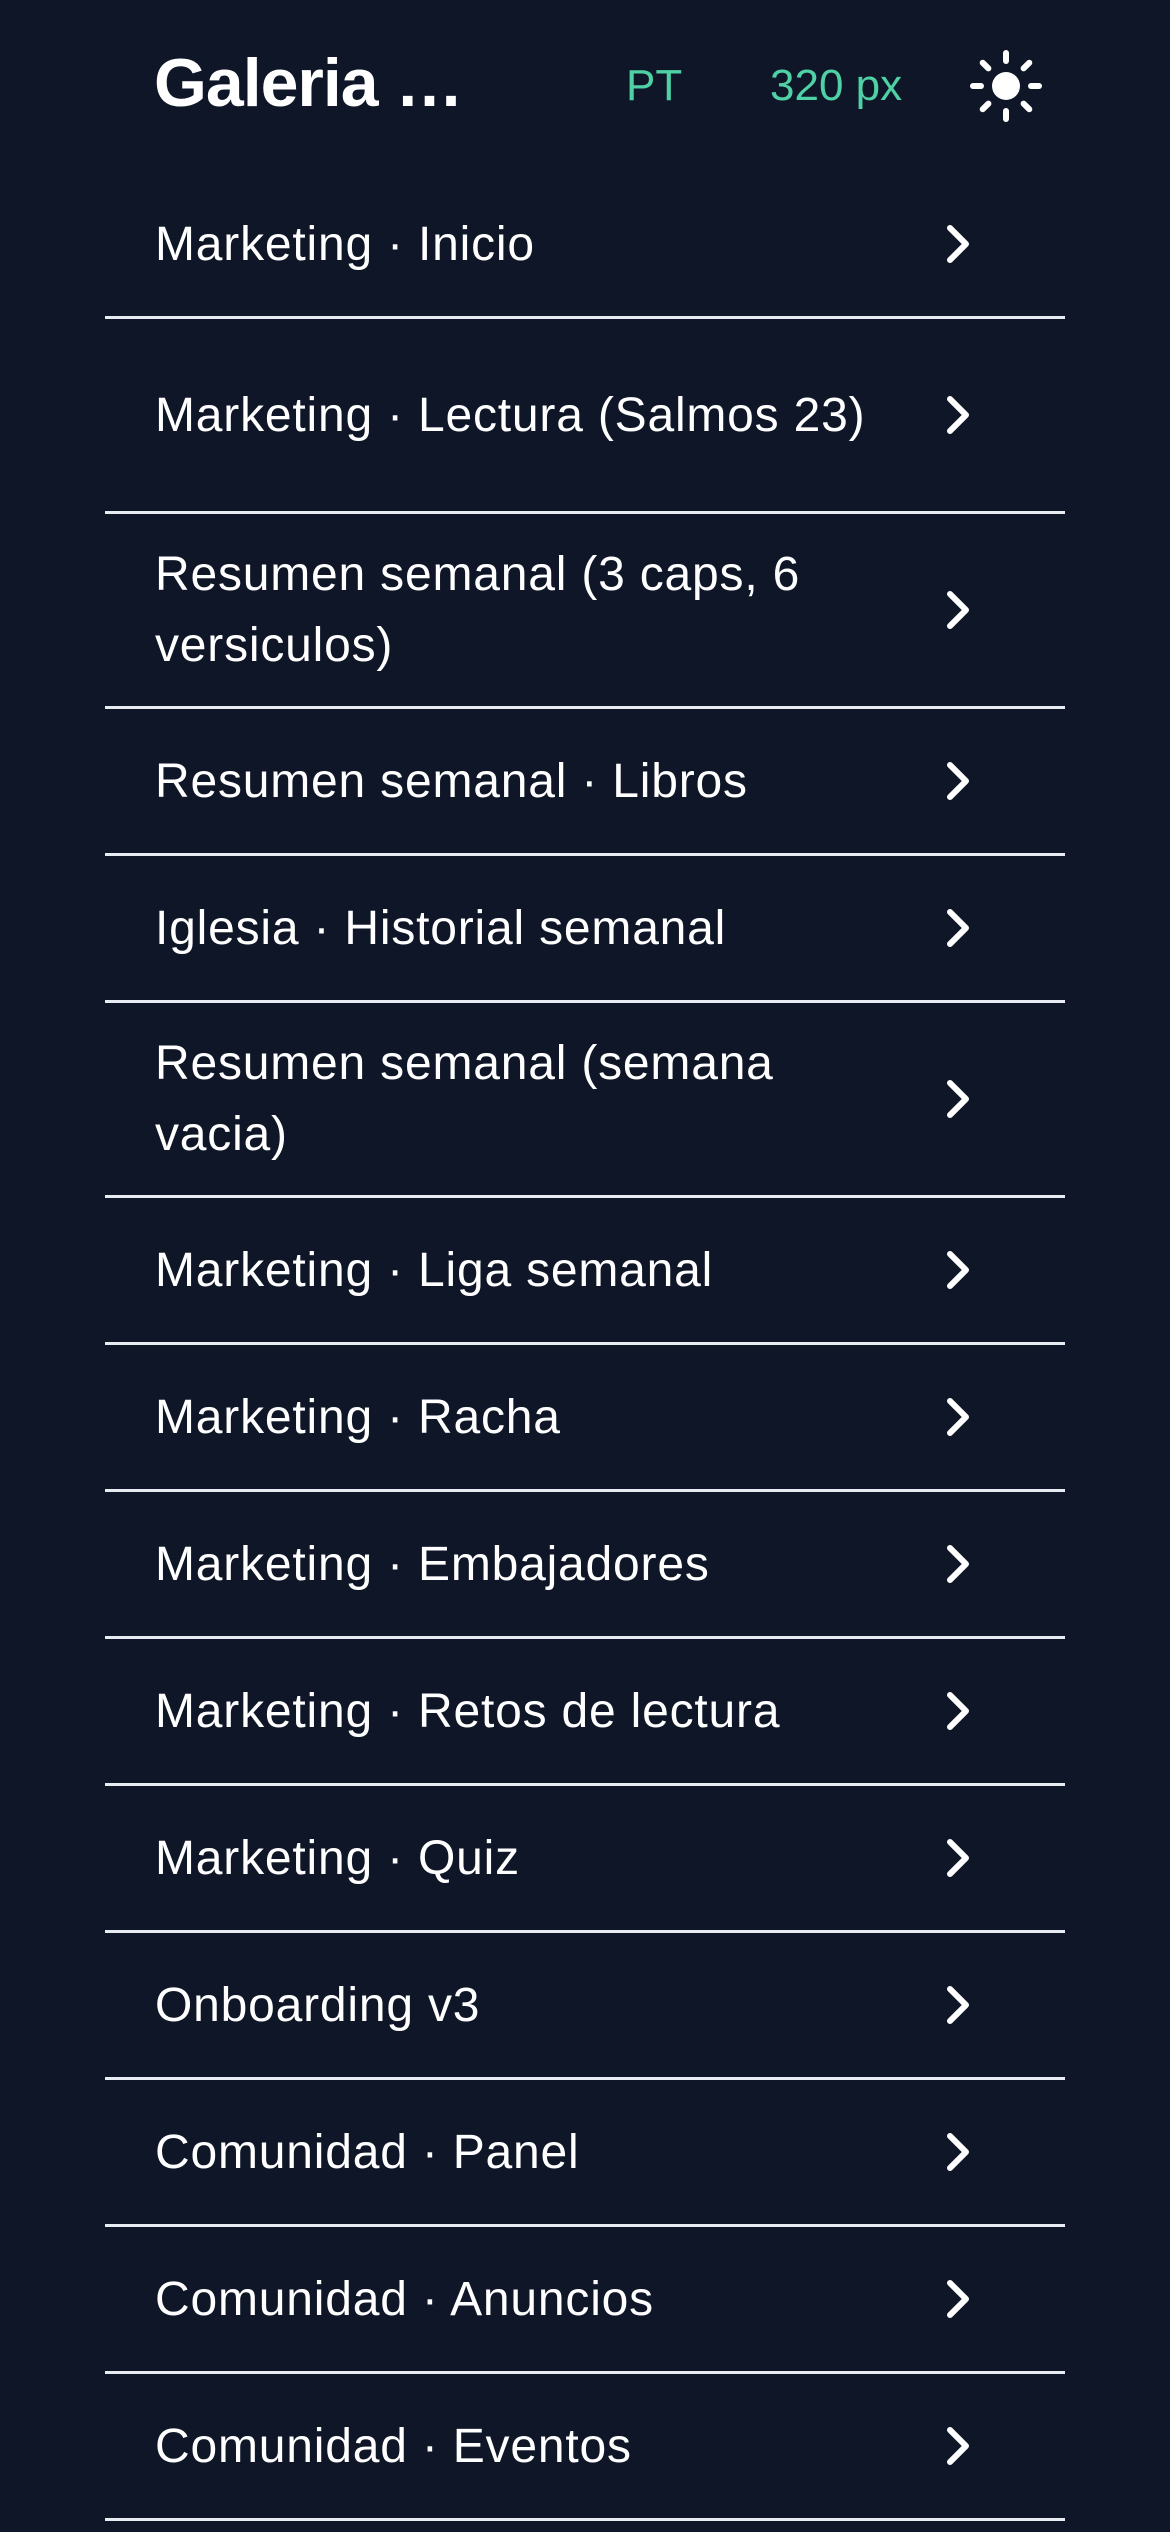 This screenshot has width=1170, height=2532. I want to click on list-item-label: Marketing · Racha, so click(358, 1417).